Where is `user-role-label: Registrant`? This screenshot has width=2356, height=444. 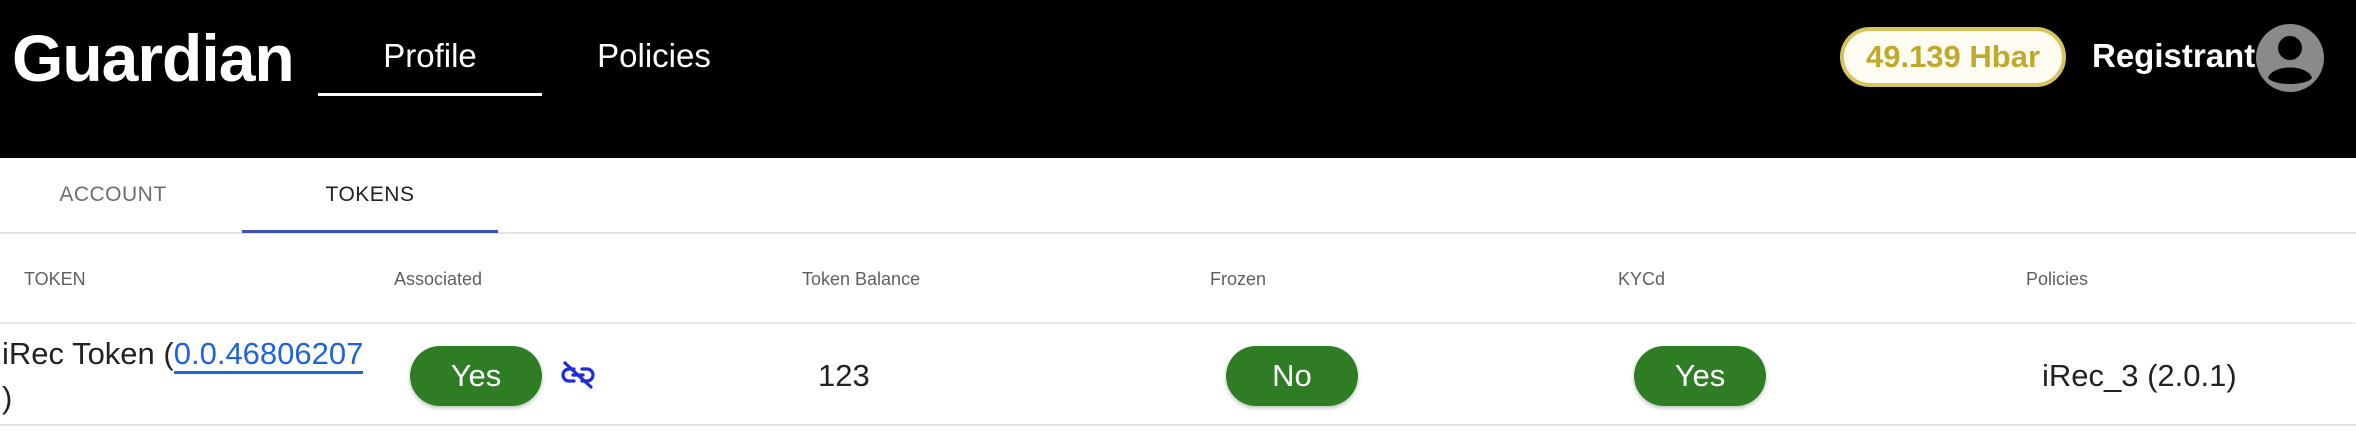
user-role-label: Registrant is located at coordinates (2173, 56).